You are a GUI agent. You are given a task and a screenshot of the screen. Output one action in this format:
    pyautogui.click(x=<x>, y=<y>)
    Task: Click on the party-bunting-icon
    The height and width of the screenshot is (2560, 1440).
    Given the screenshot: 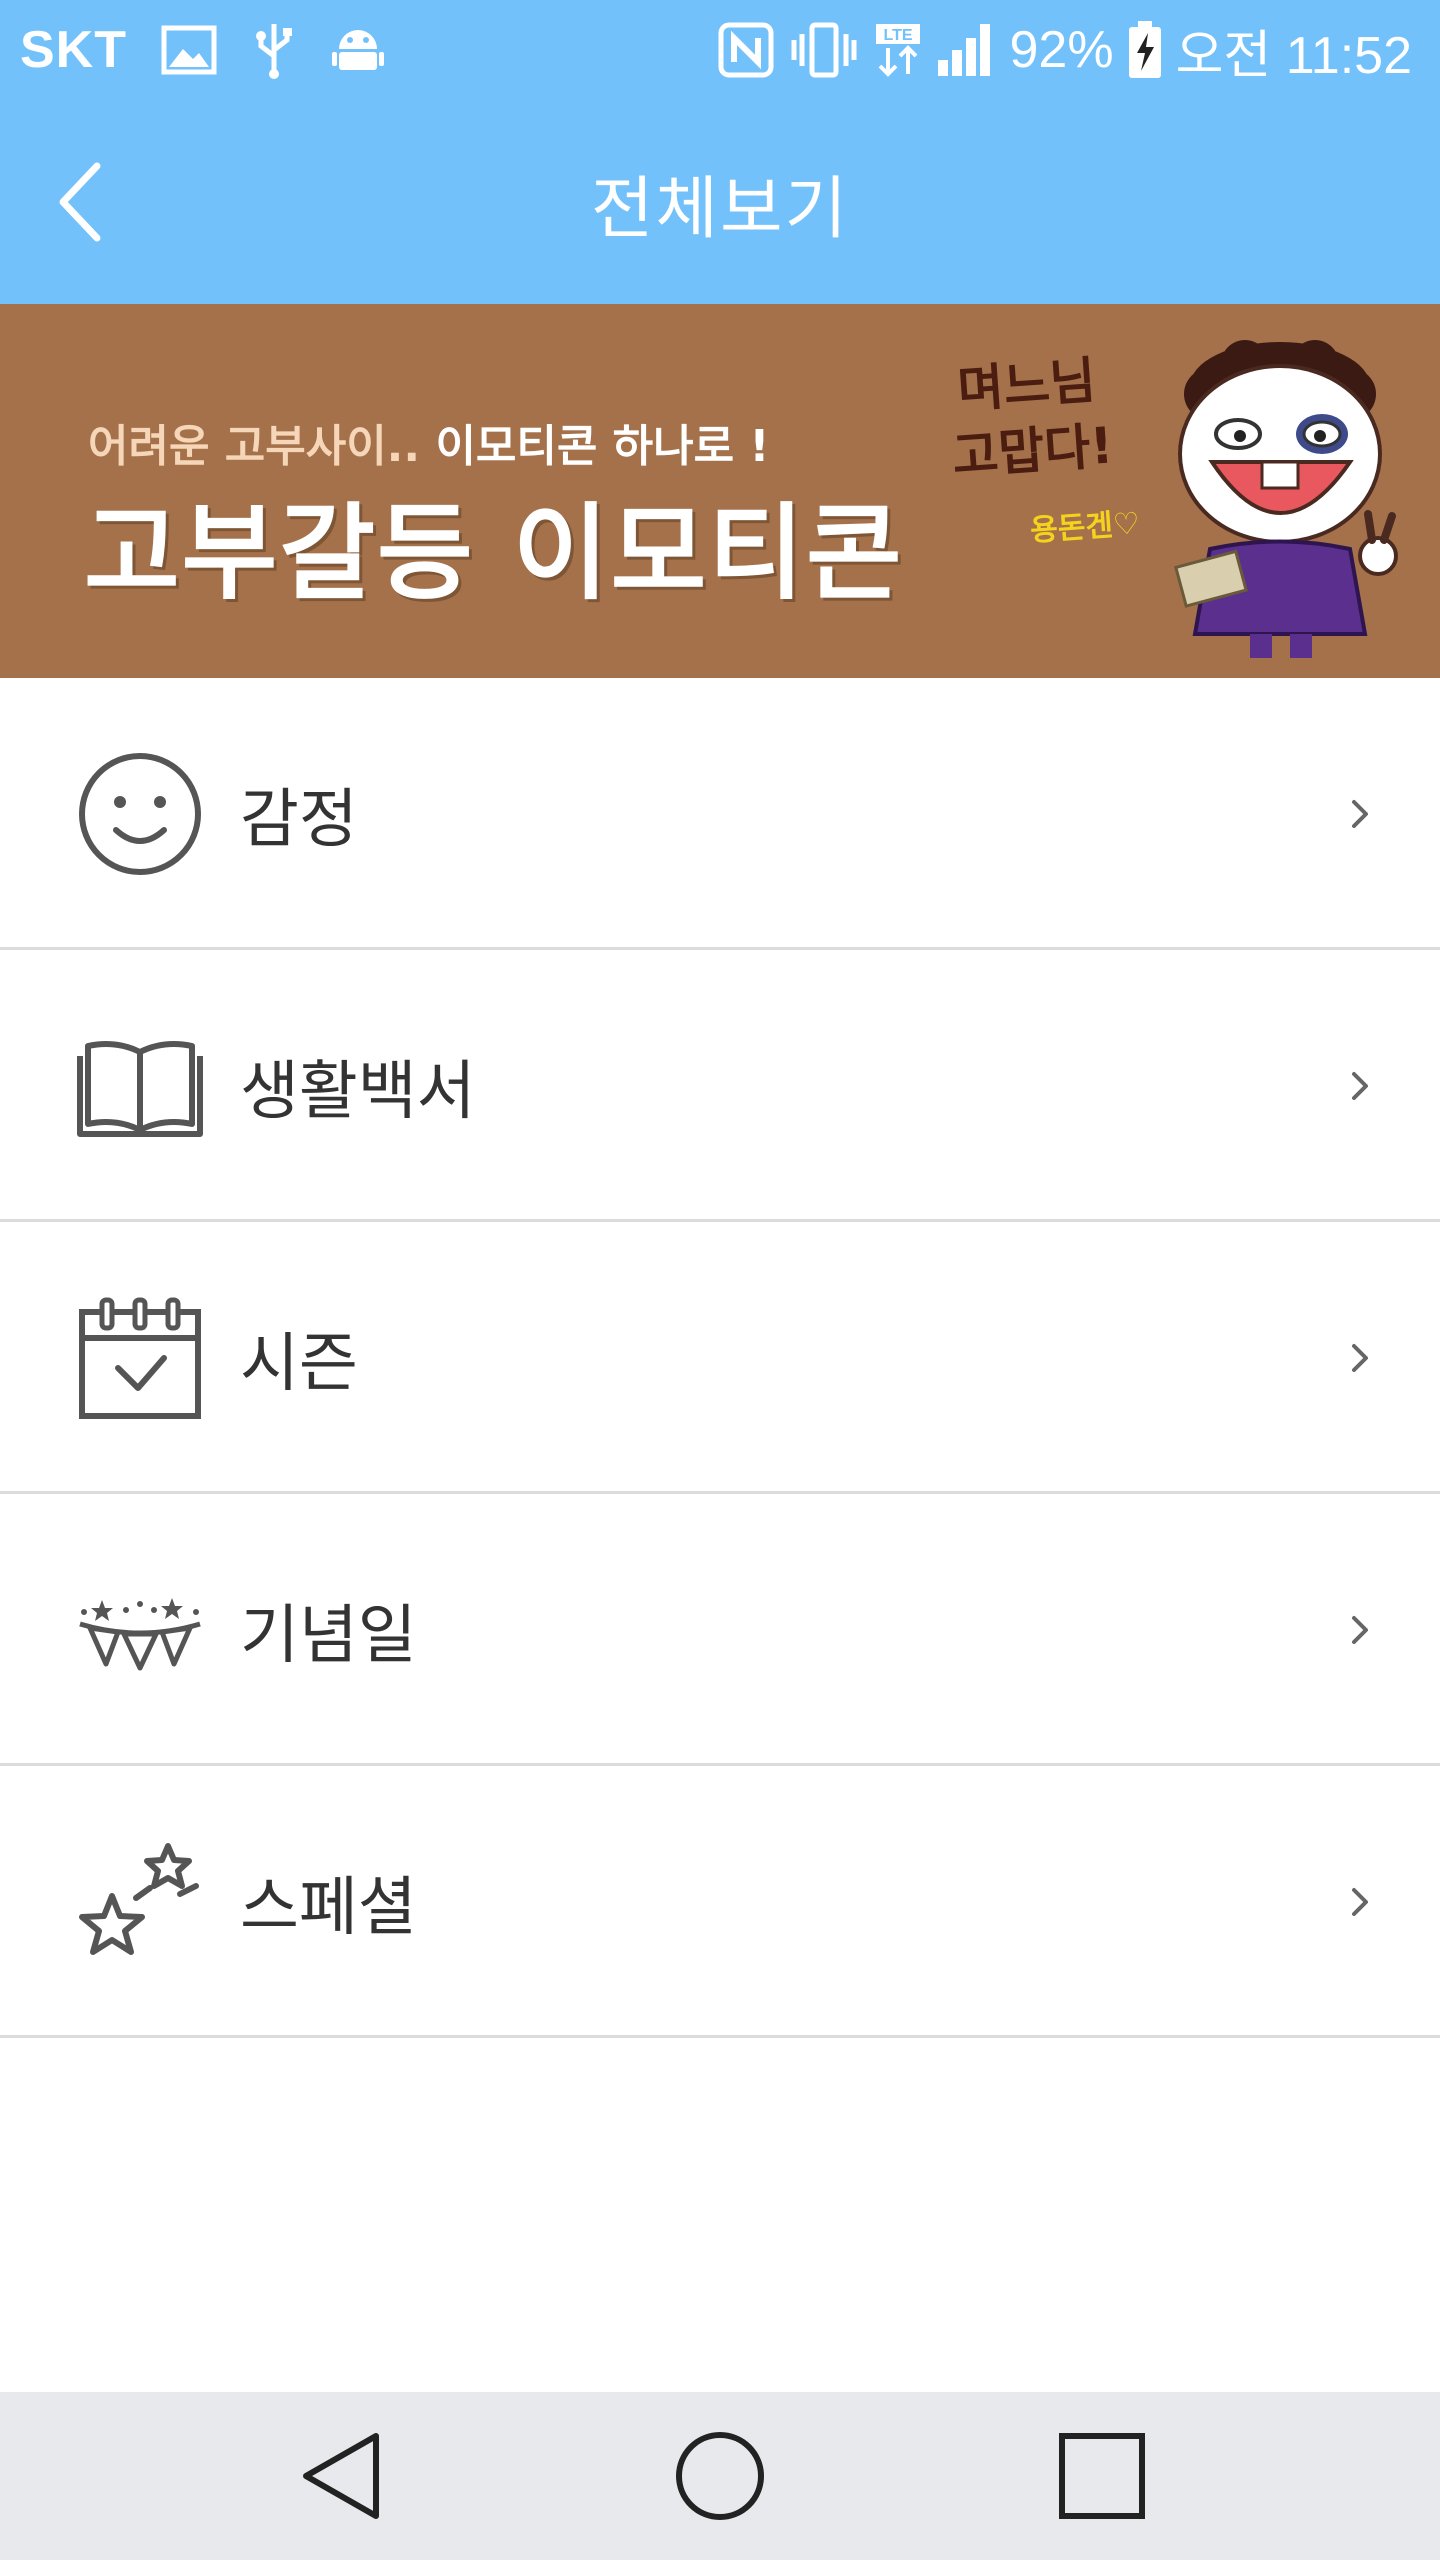 What is the action you would take?
    pyautogui.click(x=140, y=1634)
    